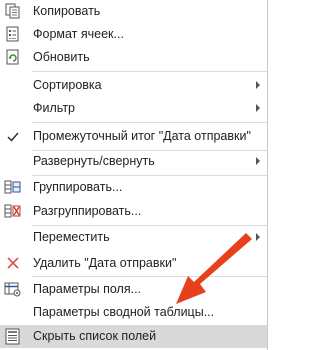  I want to click on delete-x-icon, so click(13, 263).